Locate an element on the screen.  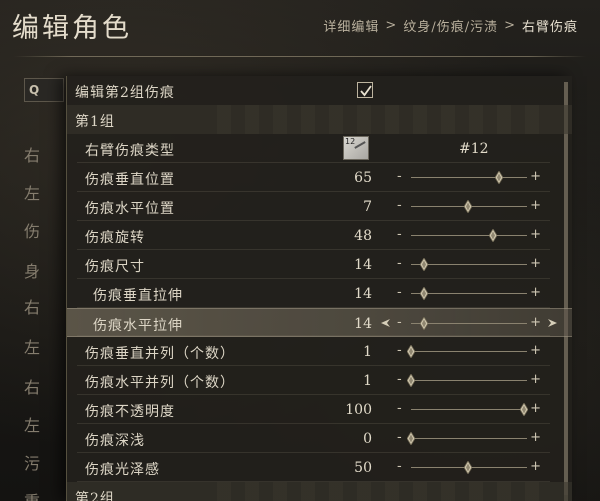
breadcrumb-tattoo-scar-stain: 纹身/伤痕/污渍 is located at coordinates (450, 25).